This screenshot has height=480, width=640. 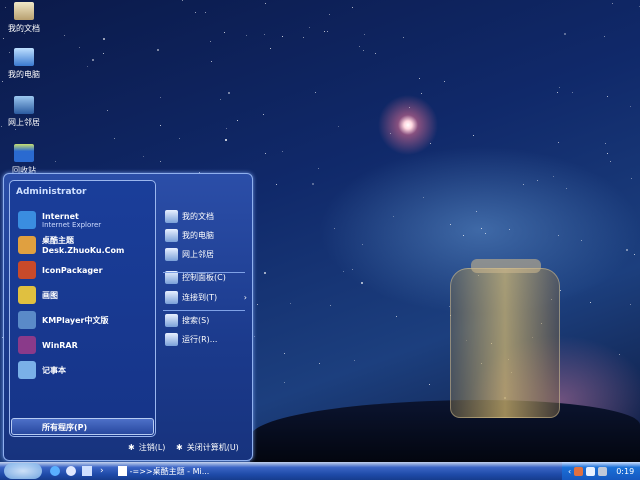 I want to click on globe-quicklaunch-icon, so click(x=71, y=471).